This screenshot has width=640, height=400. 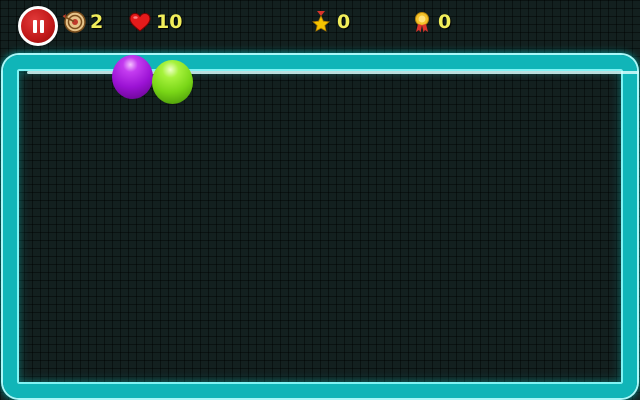 I want to click on pause-icon, so click(x=35, y=26).